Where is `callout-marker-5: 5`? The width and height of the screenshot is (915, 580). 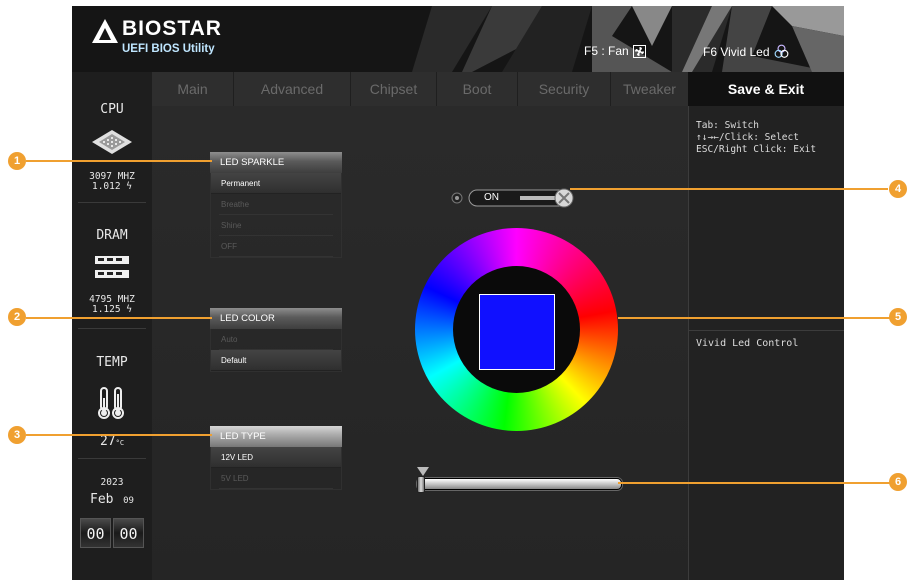 callout-marker-5: 5 is located at coordinates (898, 317).